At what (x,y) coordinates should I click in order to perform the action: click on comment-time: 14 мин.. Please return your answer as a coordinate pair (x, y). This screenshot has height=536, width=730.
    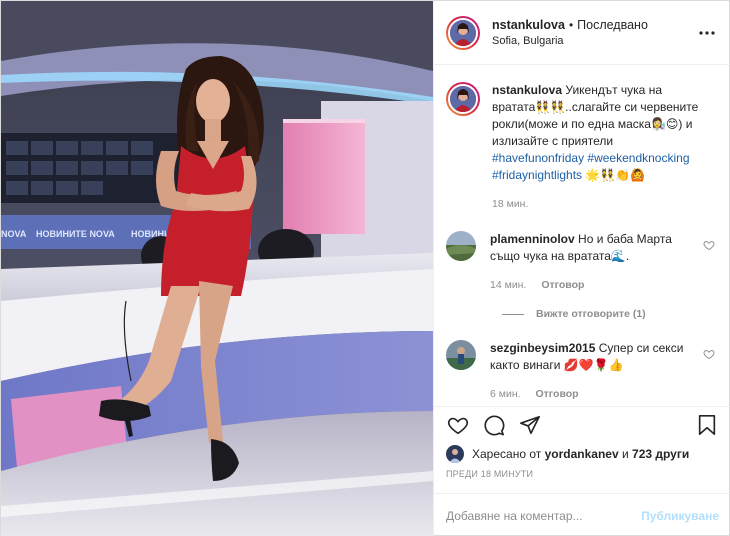
    Looking at the image, I should click on (508, 285).